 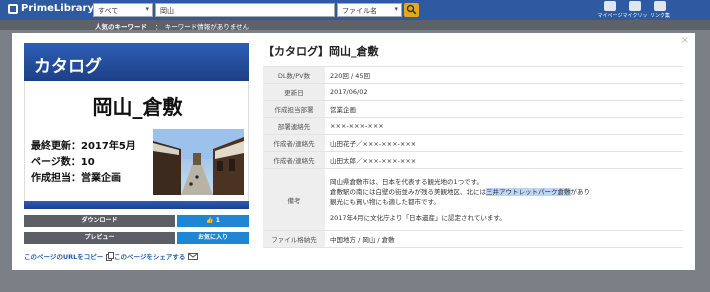 I want to click on card-footer-bar, so click(x=136, y=205).